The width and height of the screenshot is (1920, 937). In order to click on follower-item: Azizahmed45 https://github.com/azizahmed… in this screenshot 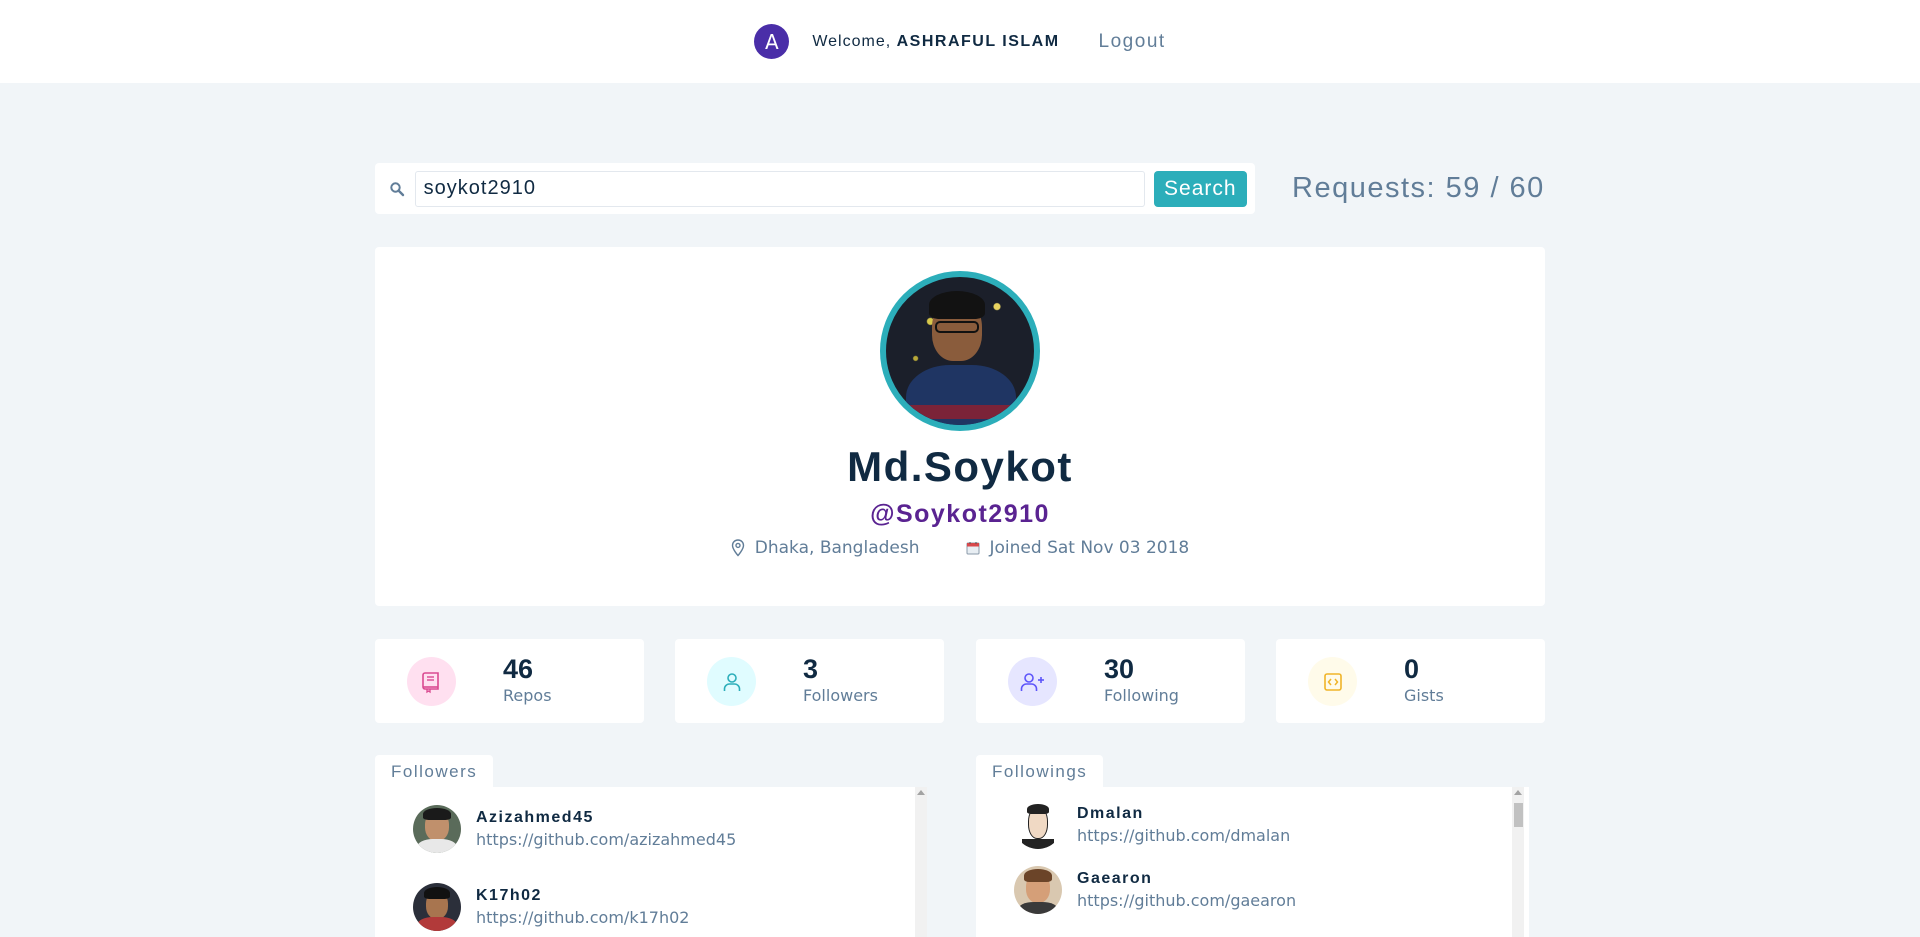, I will do `click(574, 829)`.